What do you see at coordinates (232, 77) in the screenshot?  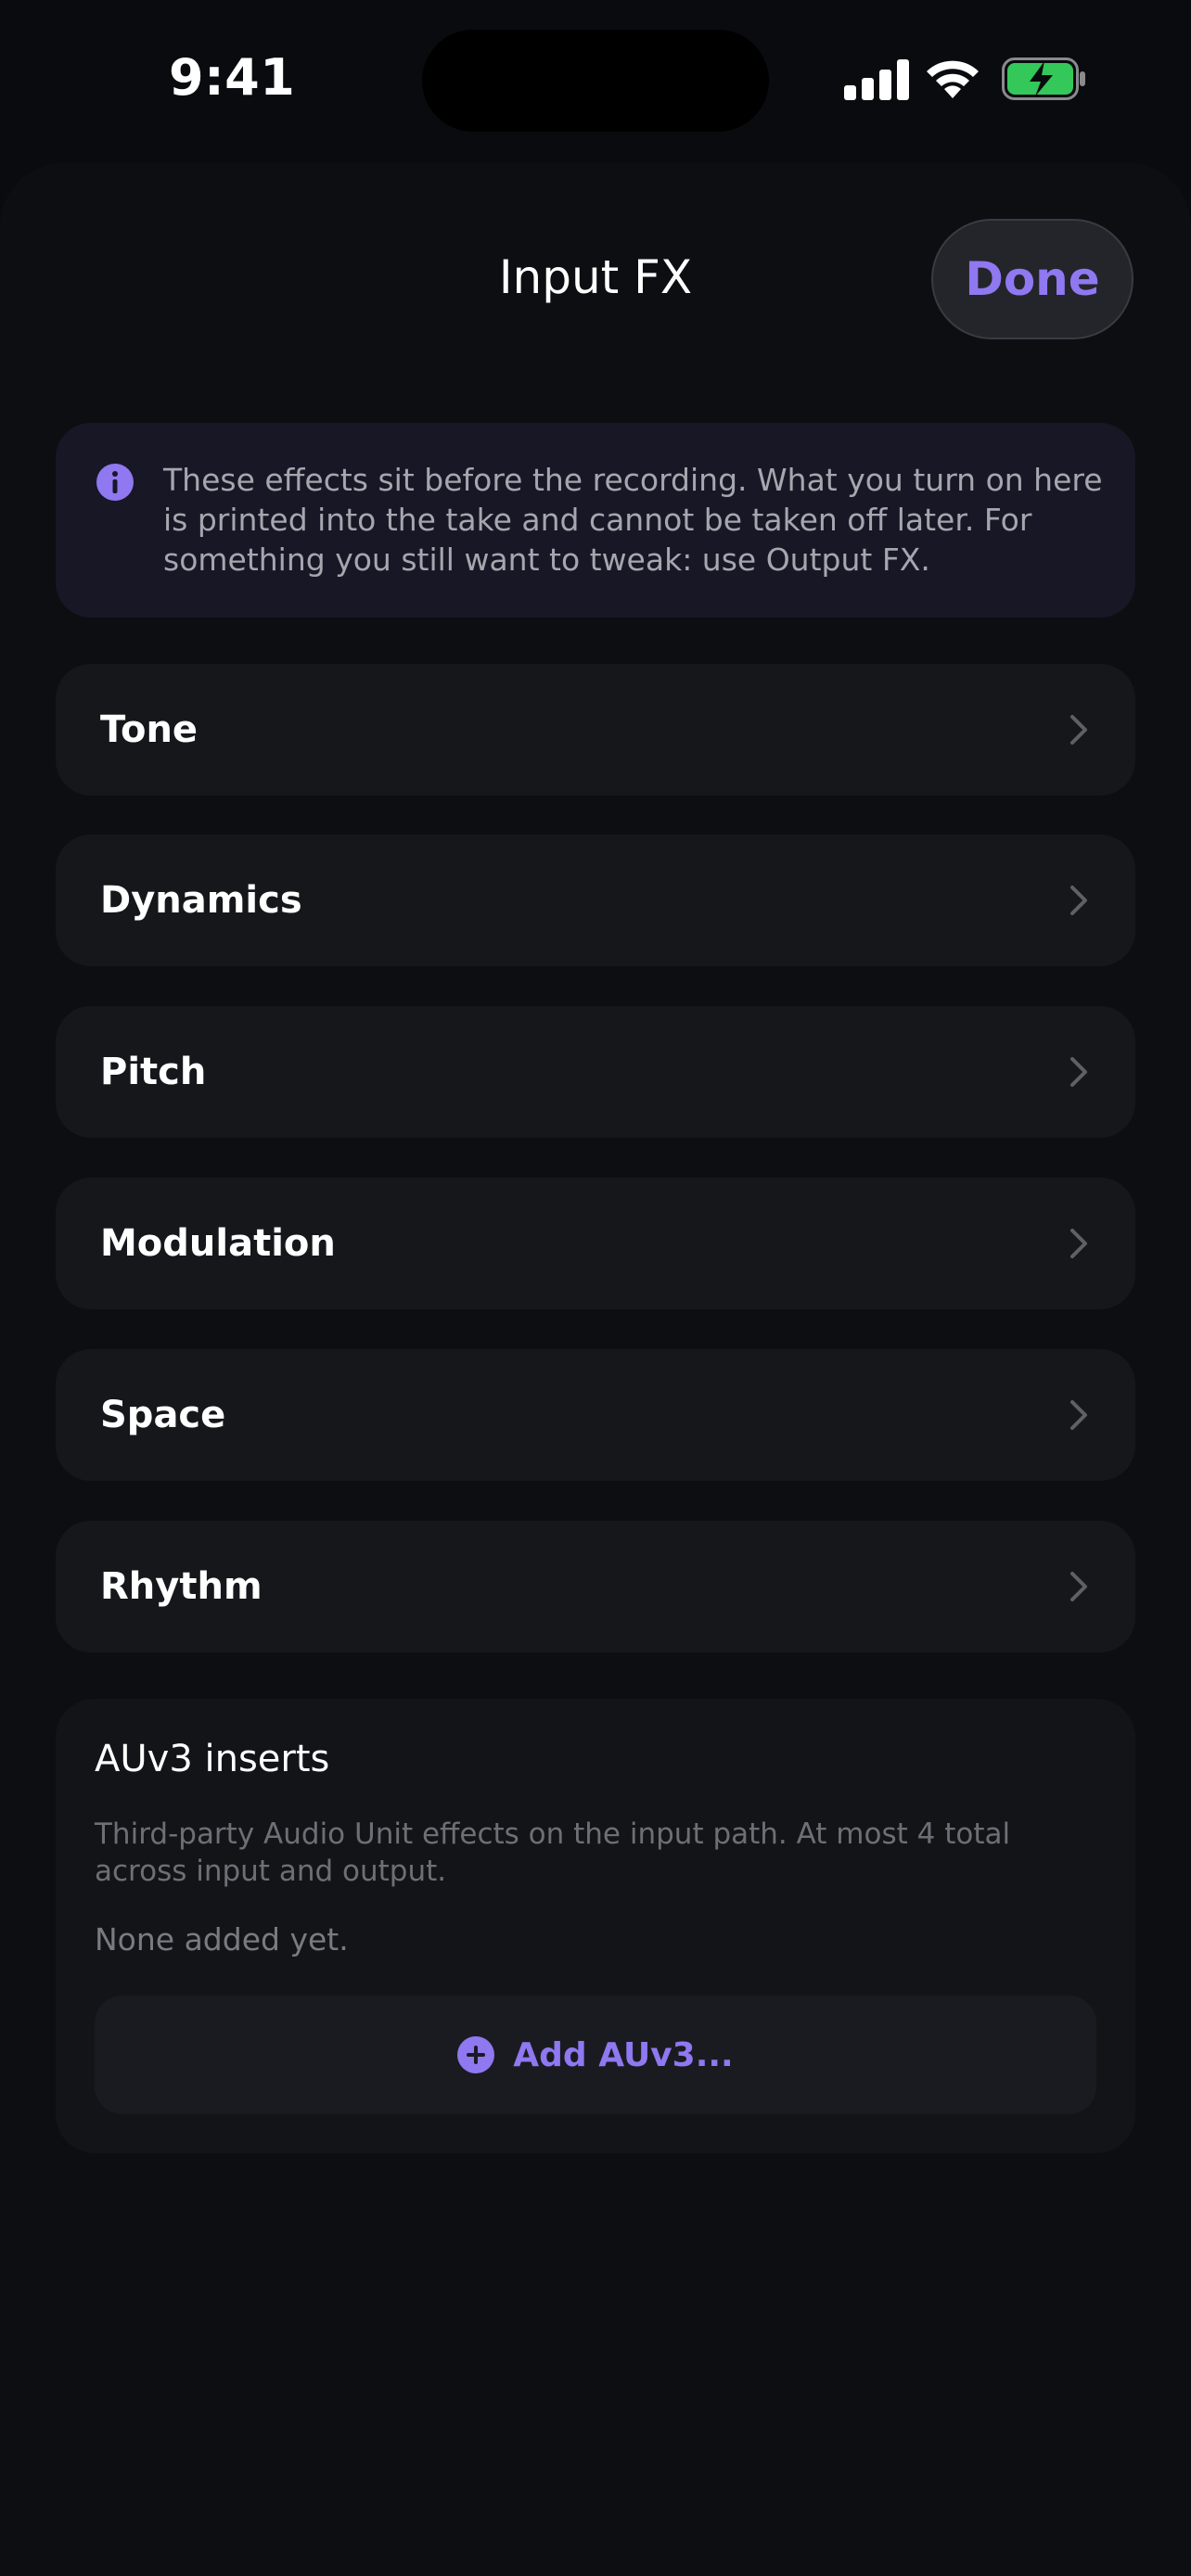 I see `status-time: 9:41` at bounding box center [232, 77].